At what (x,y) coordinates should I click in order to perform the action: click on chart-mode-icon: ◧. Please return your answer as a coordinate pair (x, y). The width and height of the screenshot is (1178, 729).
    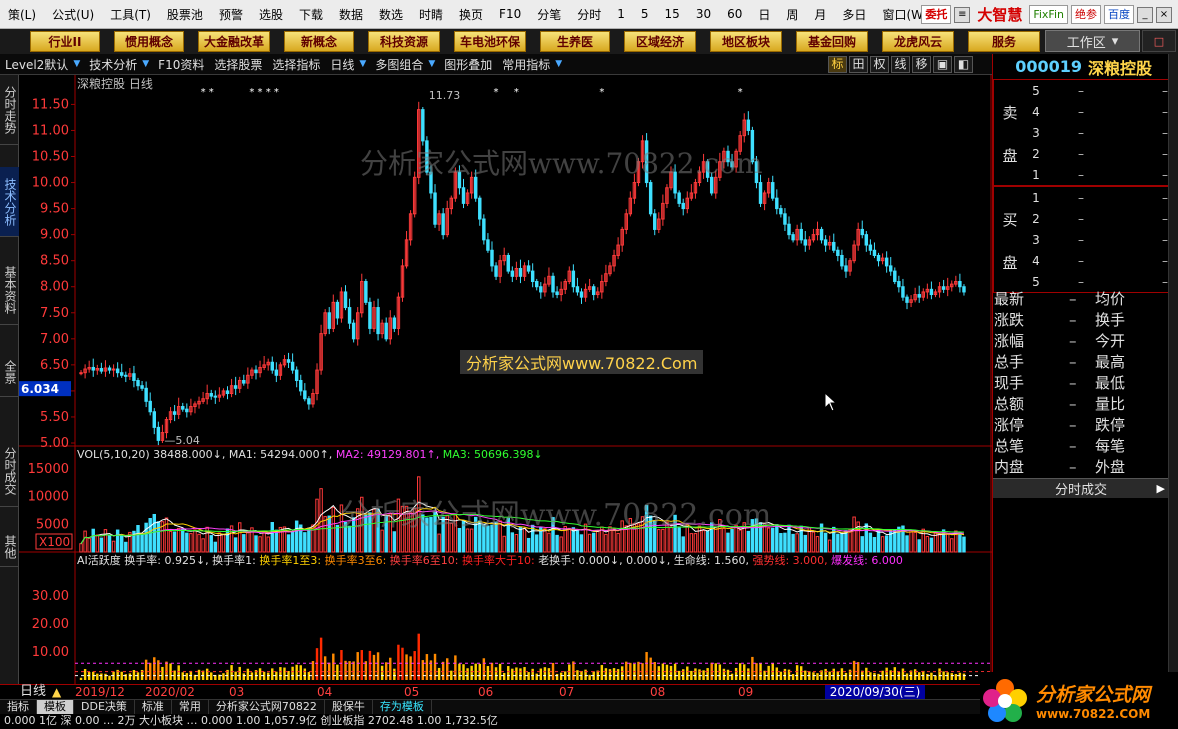
    Looking at the image, I should click on (963, 64).